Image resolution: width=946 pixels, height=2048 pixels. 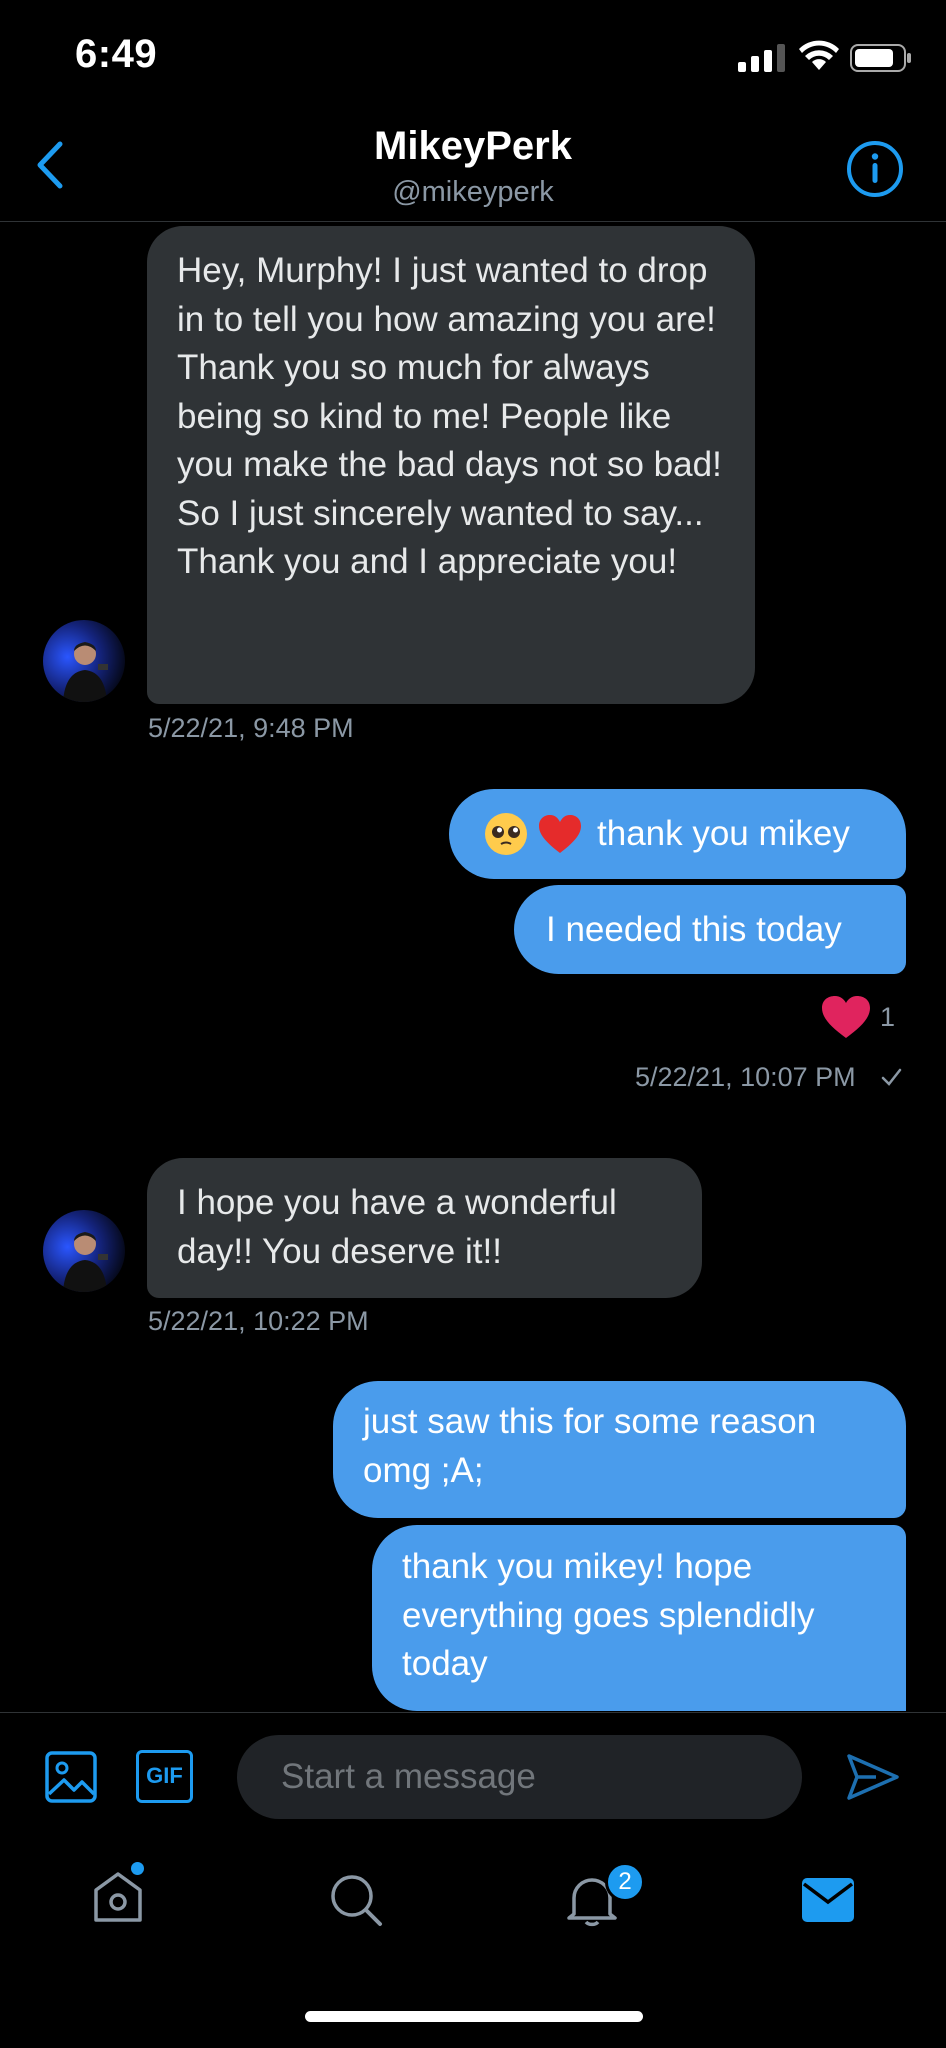 What do you see at coordinates (473, 221) in the screenshot?
I see `header-divider` at bounding box center [473, 221].